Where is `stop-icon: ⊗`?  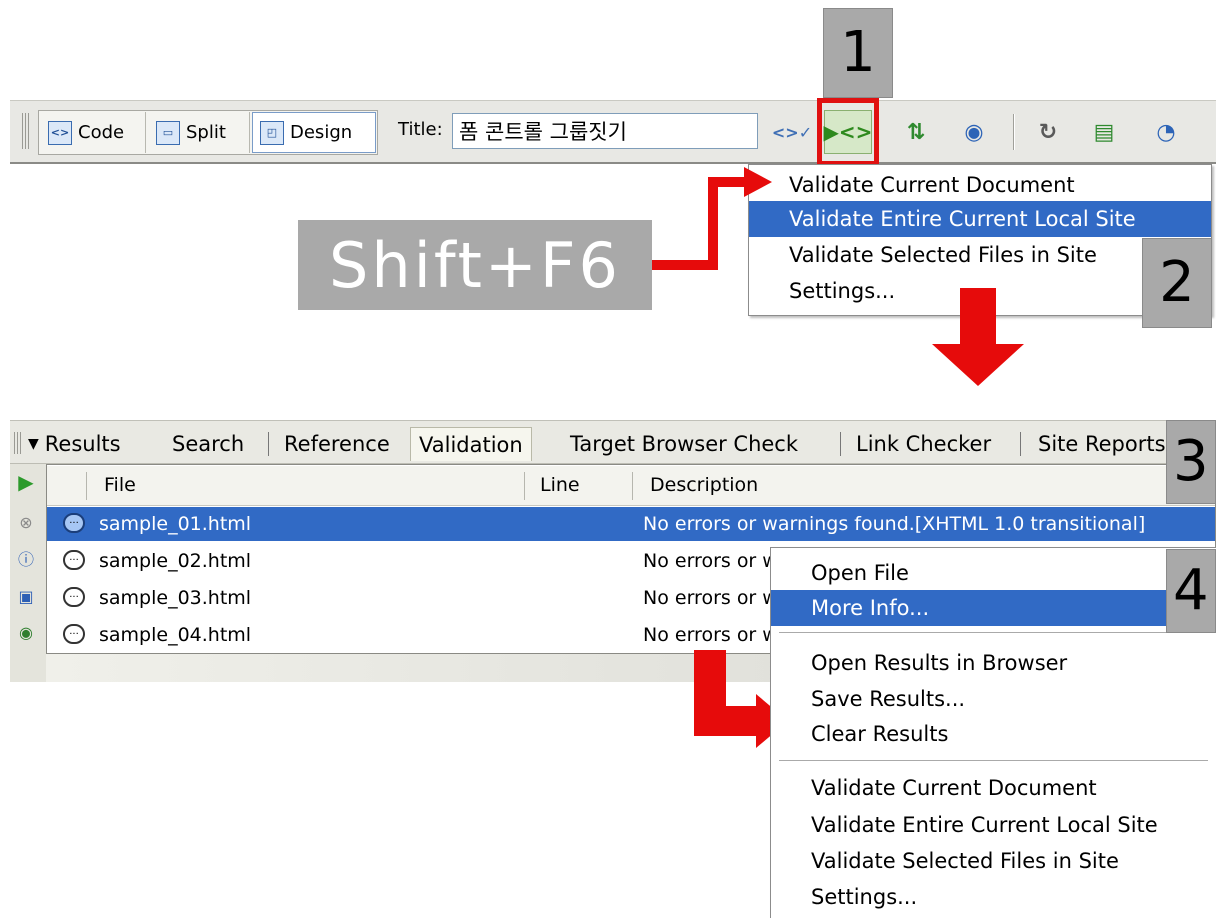 stop-icon: ⊗ is located at coordinates (26, 522).